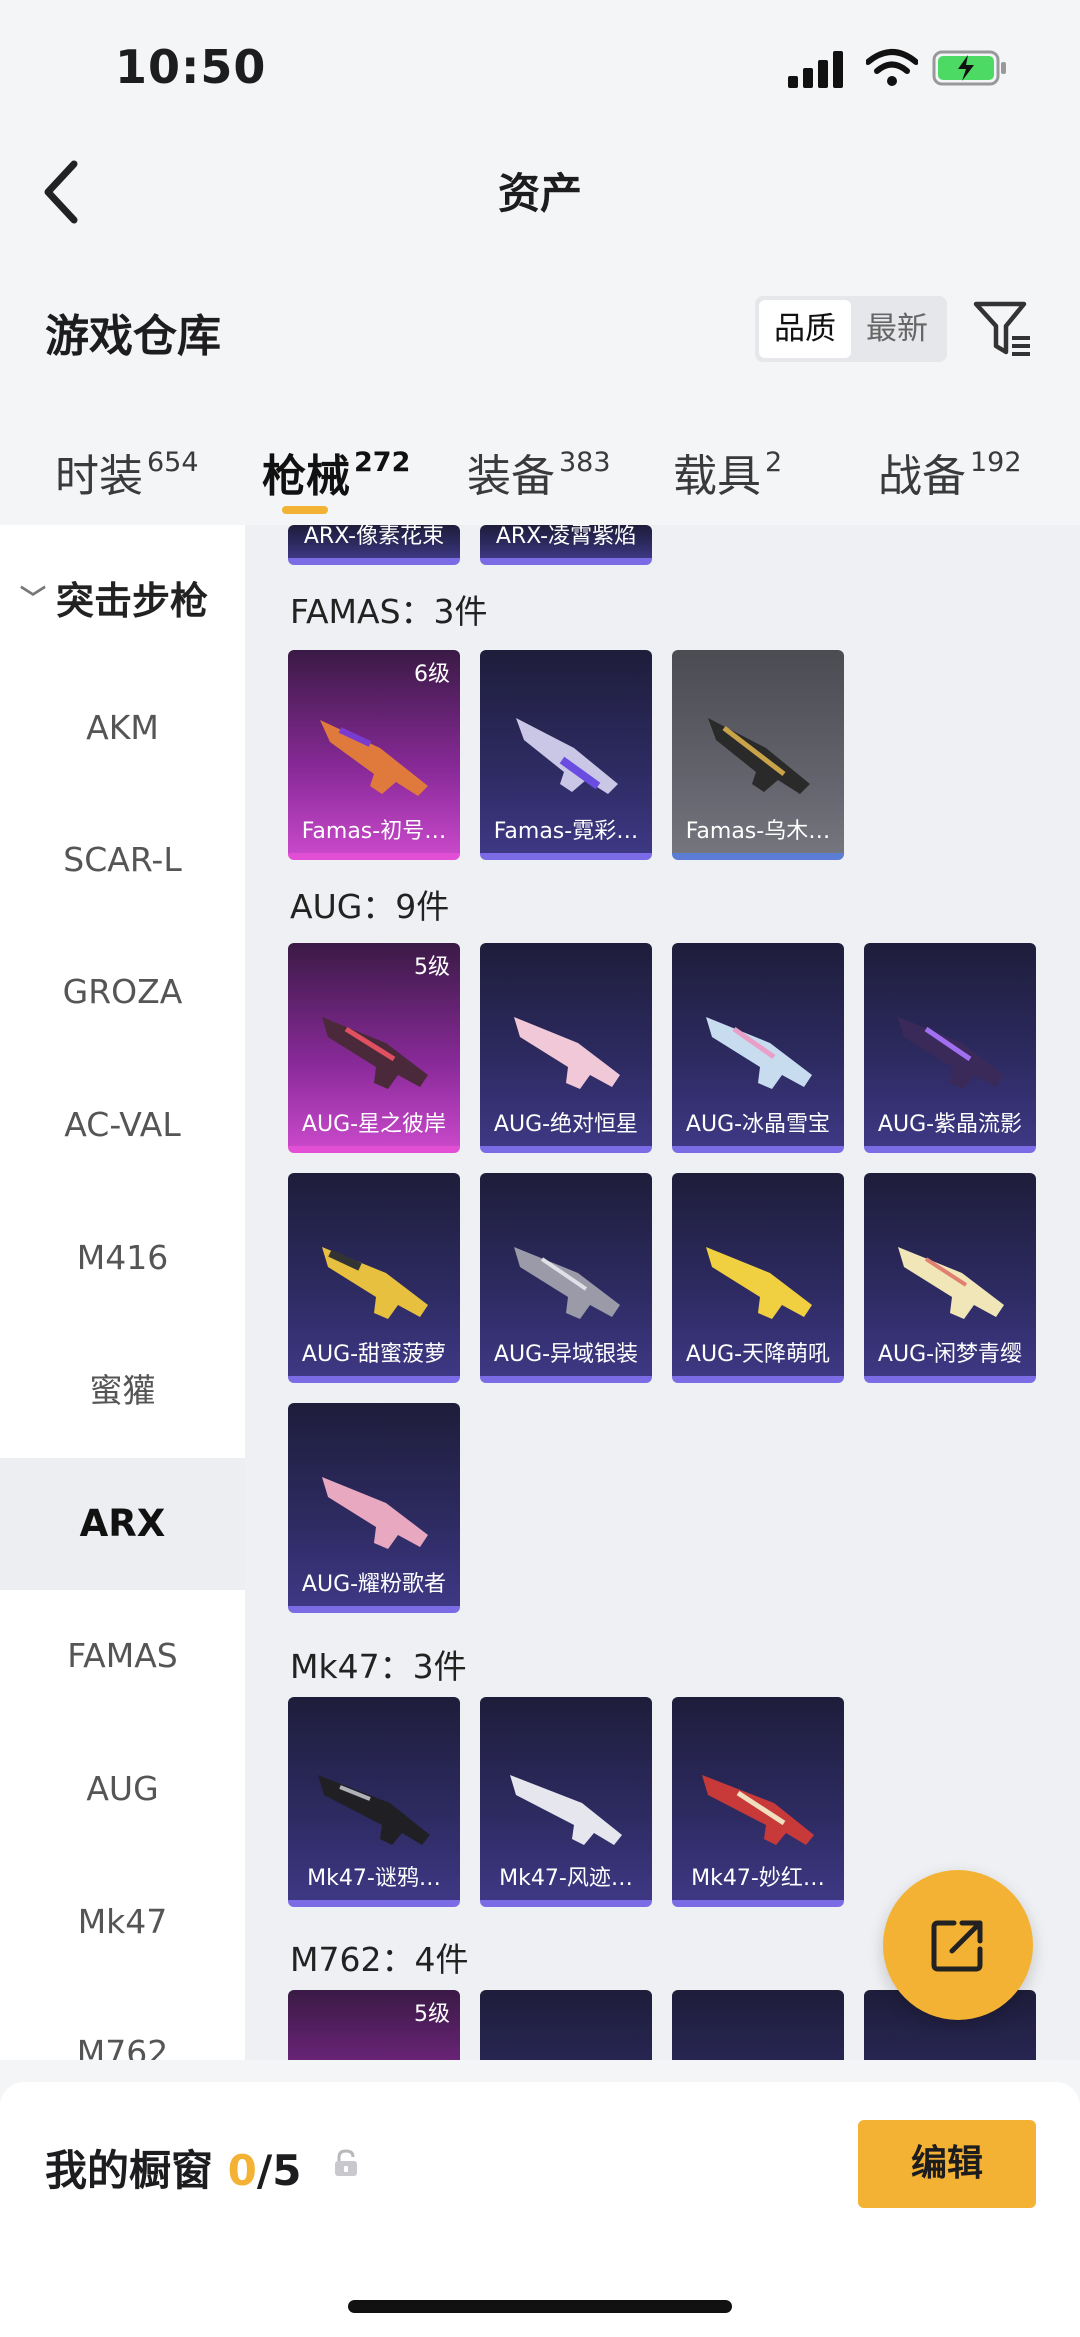 The image size is (1080, 2337). I want to click on wifi-icon, so click(892, 67).